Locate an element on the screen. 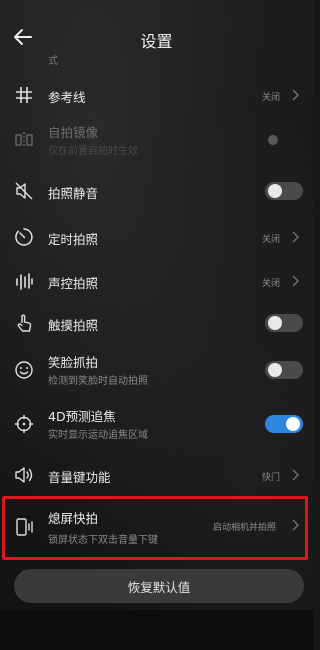 The image size is (320, 650). setting-label: 拍照静音 is located at coordinates (73, 193).